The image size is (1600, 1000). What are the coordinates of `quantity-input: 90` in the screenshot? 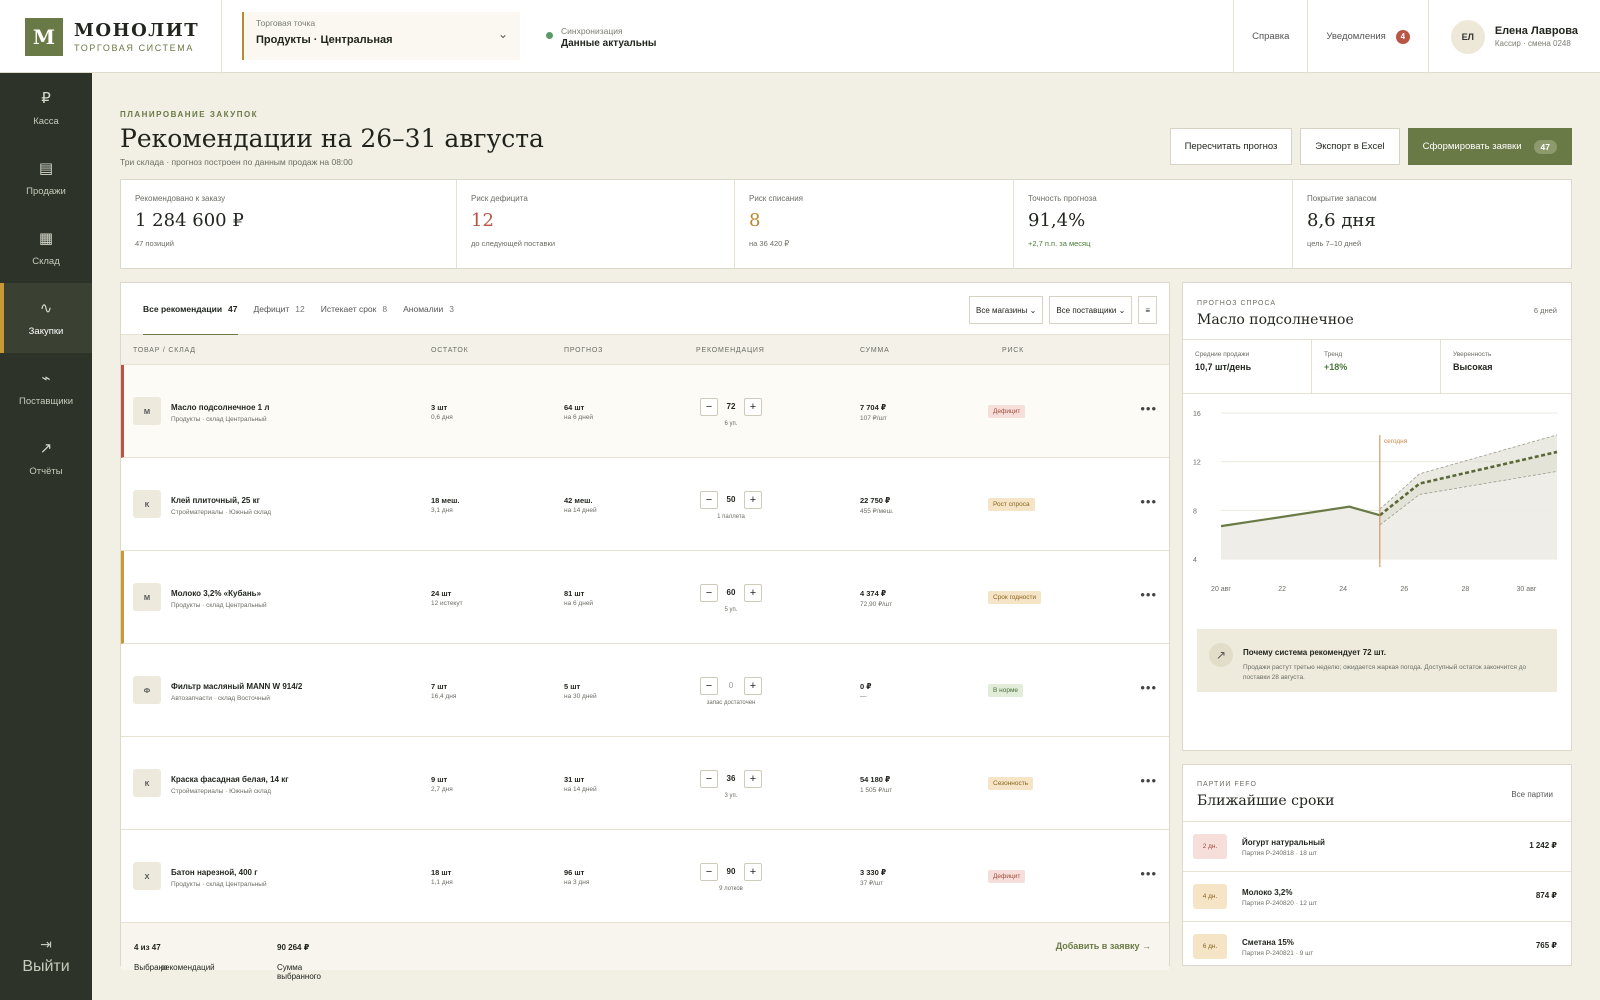 It's located at (731, 871).